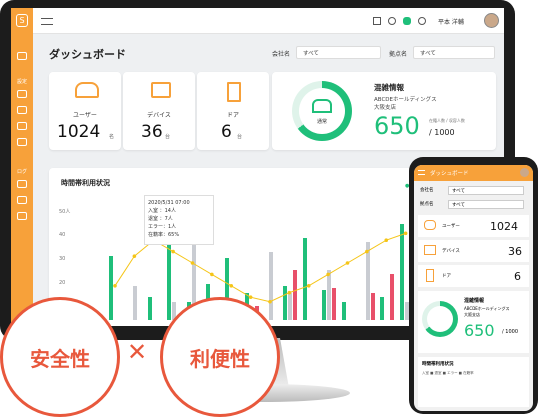 The image size is (540, 417). What do you see at coordinates (473, 382) in the screenshot?
I see `phone-chart-card: 時間帯利用状況 入室 ■ 退室 ■ エラー ■ 在籍率` at bounding box center [473, 382].